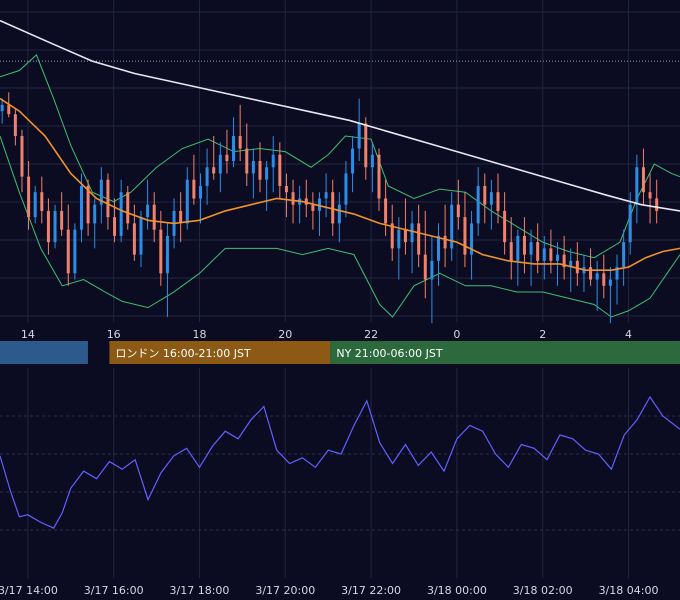 The width and height of the screenshot is (680, 600). What do you see at coordinates (457, 590) in the screenshot?
I see `osc-x-tick-label: 3/18 00:00` at bounding box center [457, 590].